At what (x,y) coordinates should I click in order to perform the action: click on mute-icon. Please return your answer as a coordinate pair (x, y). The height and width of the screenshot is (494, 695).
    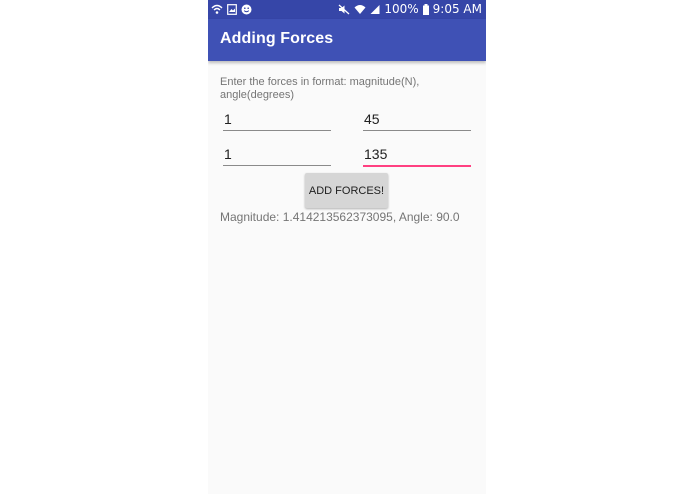
    Looking at the image, I should click on (344, 9).